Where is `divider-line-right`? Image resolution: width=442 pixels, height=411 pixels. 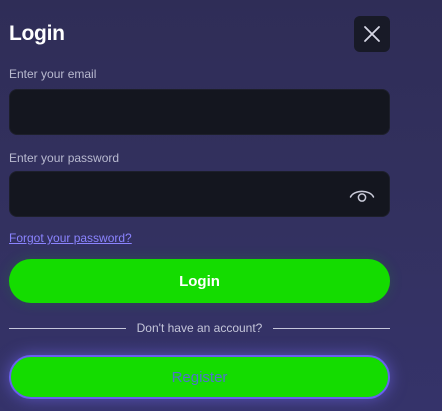
divider-line-right is located at coordinates (331, 328).